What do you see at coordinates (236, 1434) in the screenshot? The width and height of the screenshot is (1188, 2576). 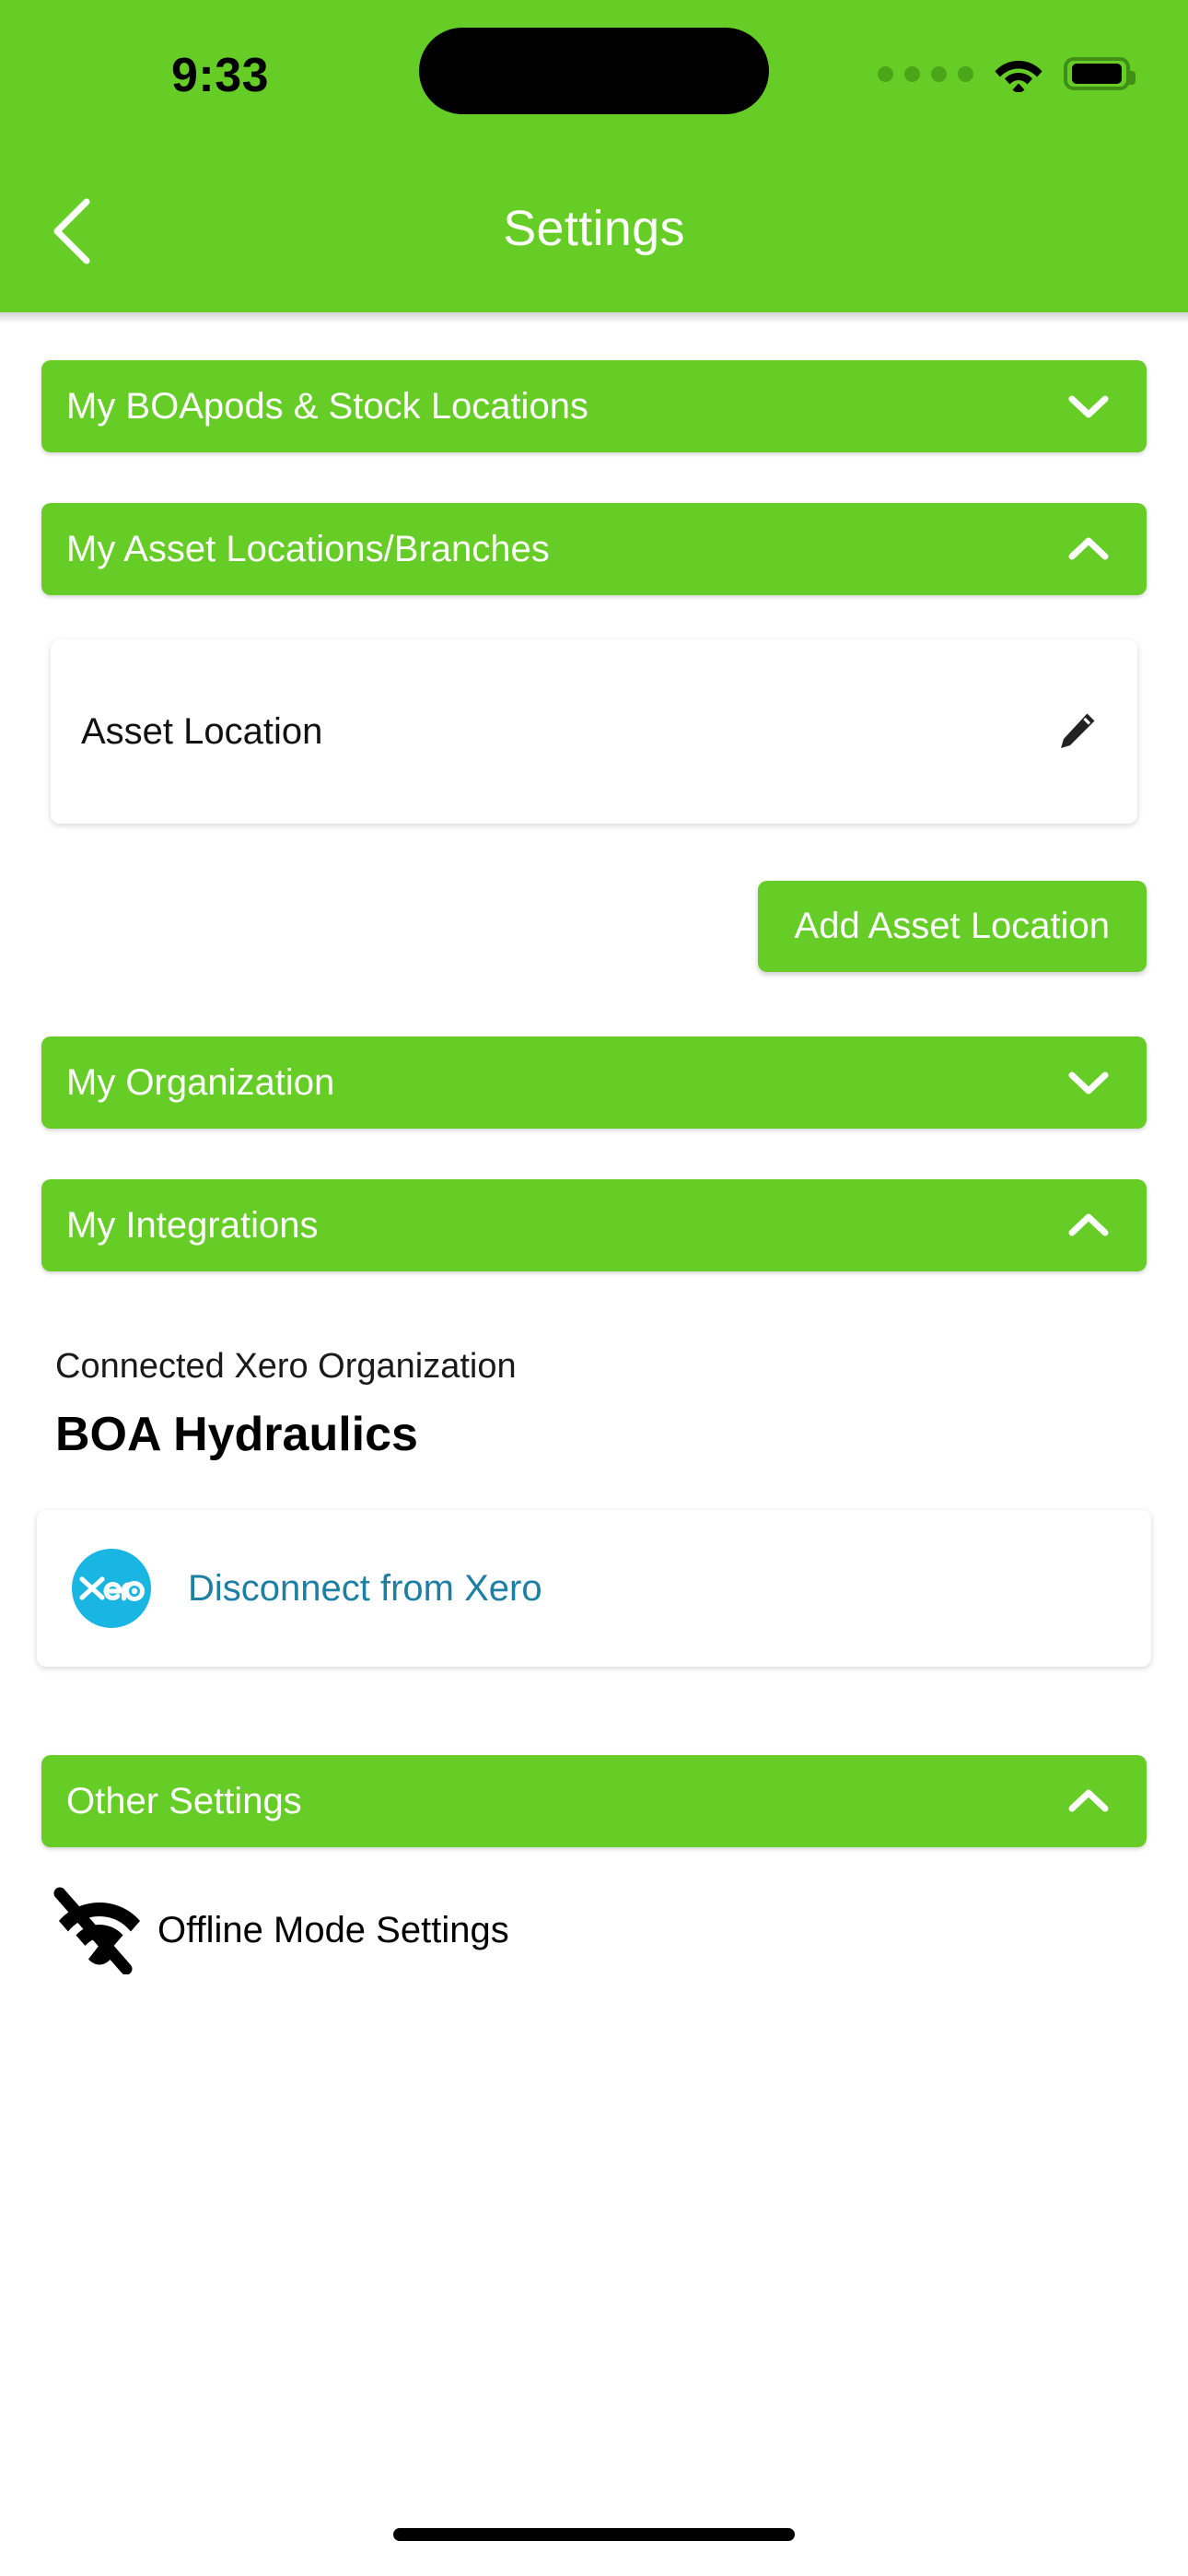 I see `connected-xero-org-name: BOA Hydraulics` at bounding box center [236, 1434].